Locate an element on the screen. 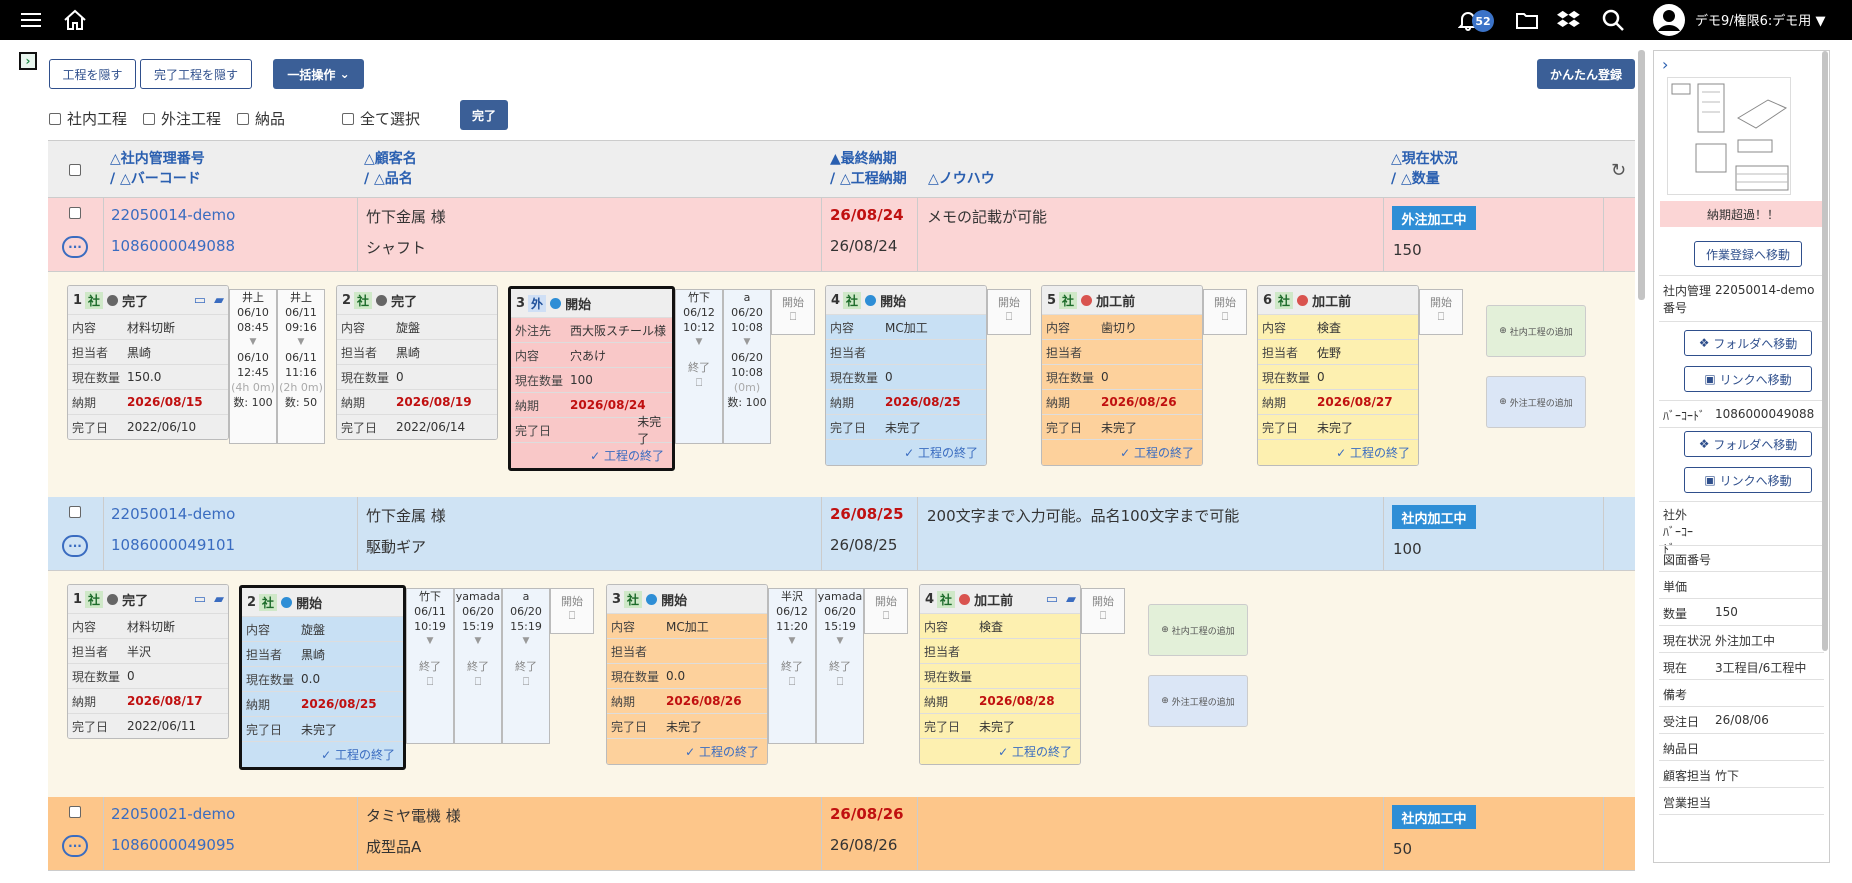  menu-icon is located at coordinates (31, 20).